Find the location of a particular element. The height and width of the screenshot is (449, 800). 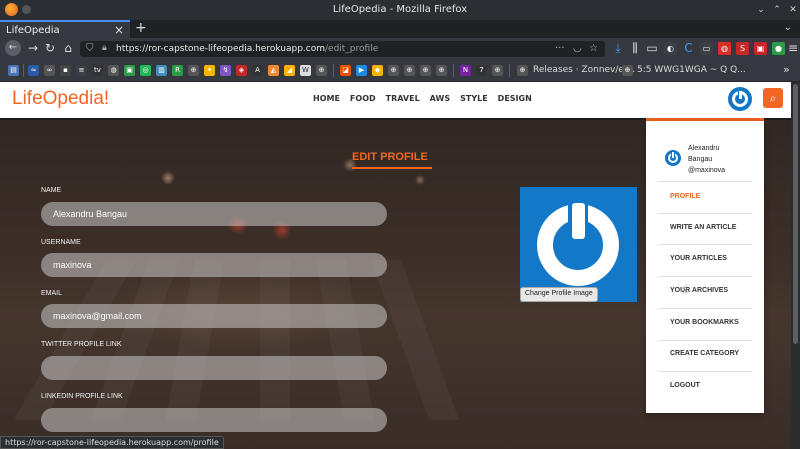

hand-cursor-icon: ☝ is located at coordinates (685, 289).